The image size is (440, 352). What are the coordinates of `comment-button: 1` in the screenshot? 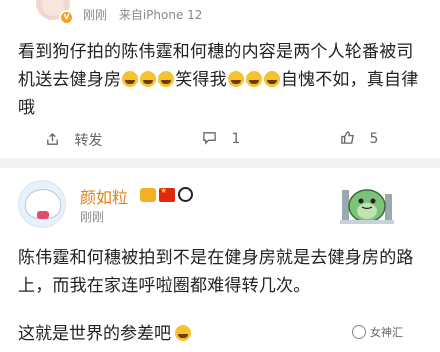 It's located at (221, 138).